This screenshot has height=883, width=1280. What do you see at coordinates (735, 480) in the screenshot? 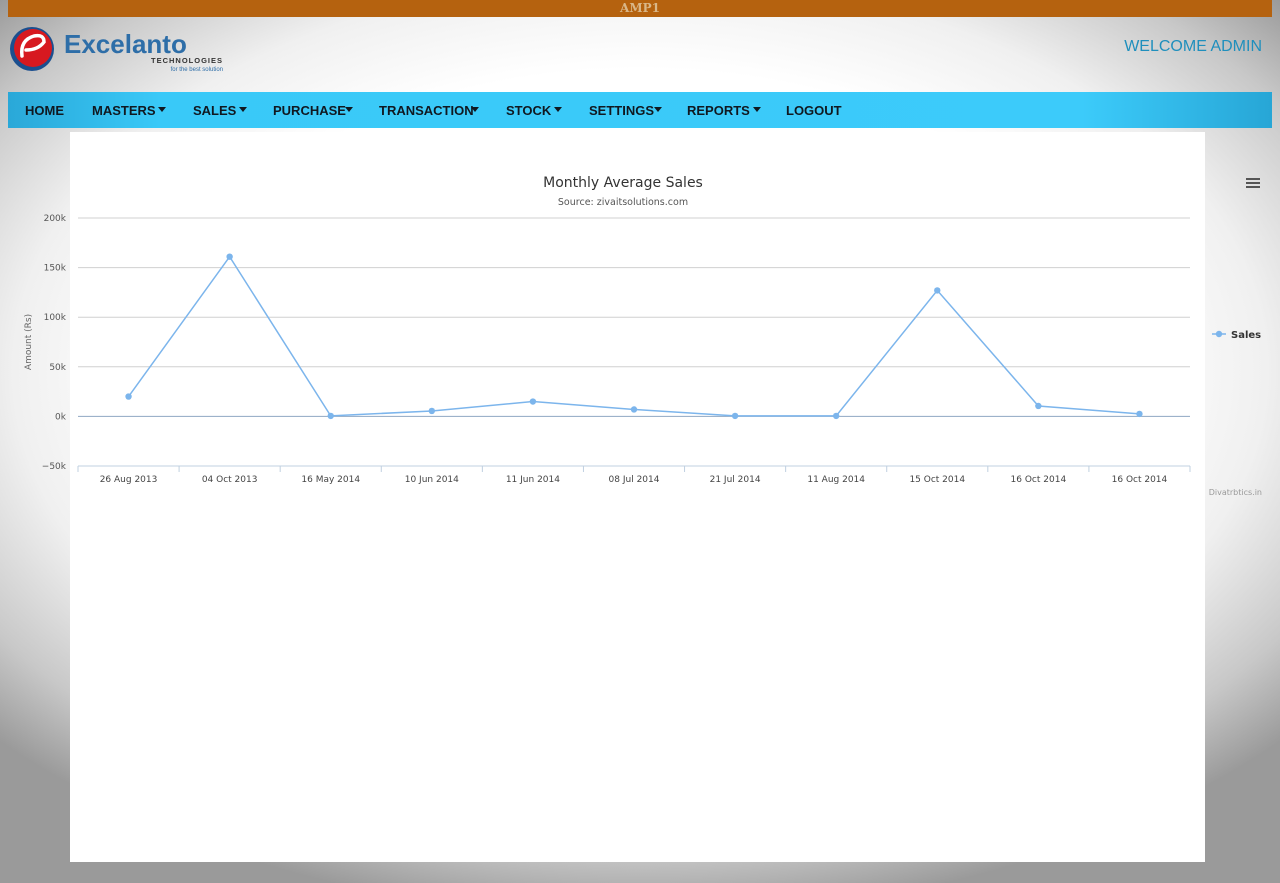
I see `x-tick-label: 21 Jul 2014` at bounding box center [735, 480].